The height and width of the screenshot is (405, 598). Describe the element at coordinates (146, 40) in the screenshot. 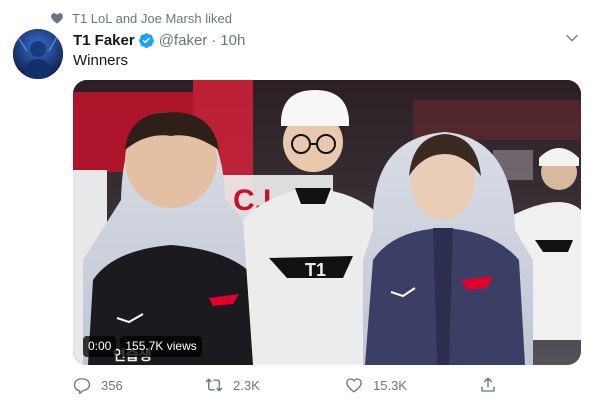

I see `verified-badge-icon` at that location.